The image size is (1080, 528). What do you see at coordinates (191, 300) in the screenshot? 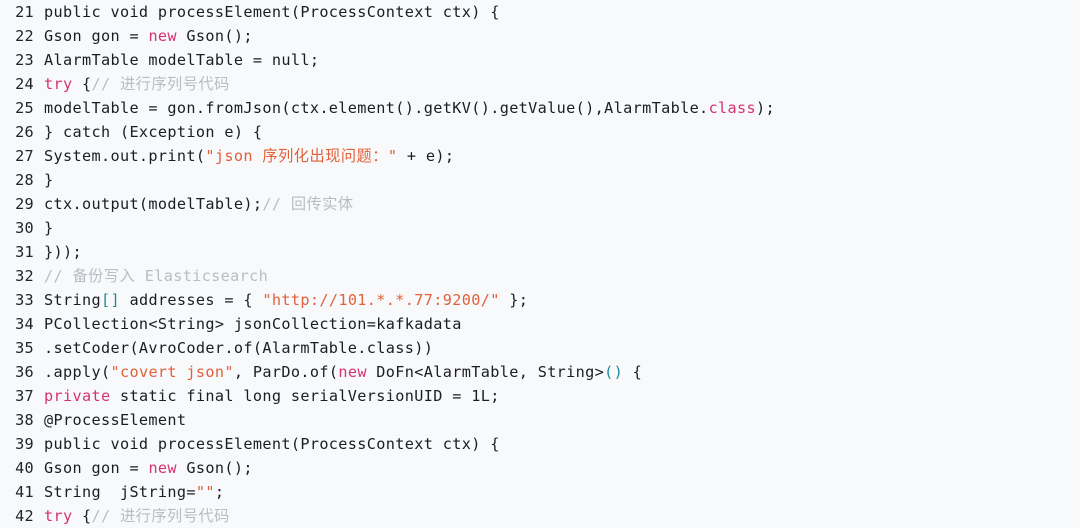
I see `code-token-plain: addresses = {` at bounding box center [191, 300].